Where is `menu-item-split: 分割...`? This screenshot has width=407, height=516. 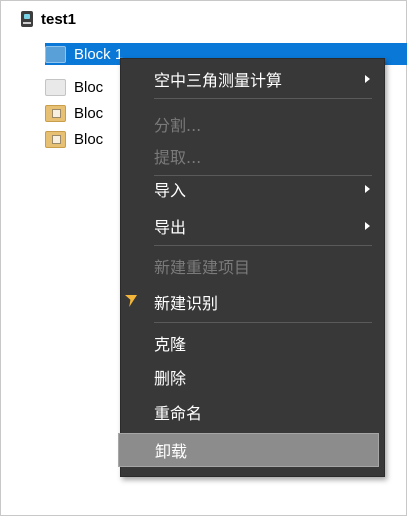 menu-item-split: 分割... is located at coordinates (252, 124).